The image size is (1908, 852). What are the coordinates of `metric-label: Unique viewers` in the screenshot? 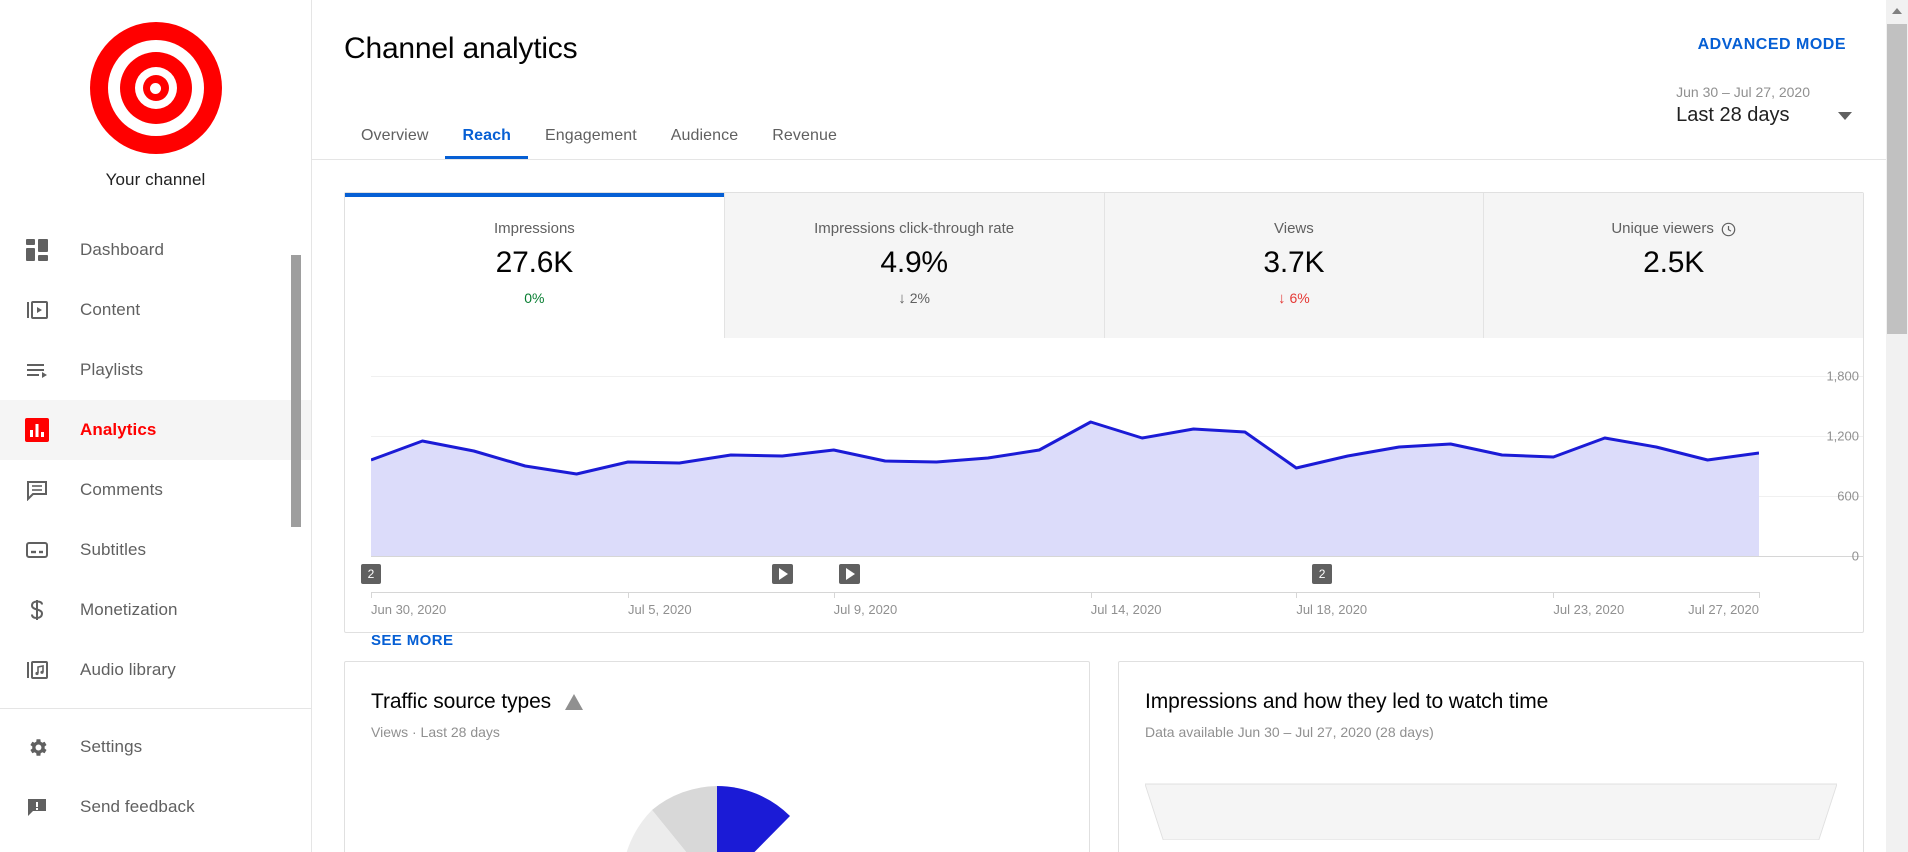 It's located at (1673, 229).